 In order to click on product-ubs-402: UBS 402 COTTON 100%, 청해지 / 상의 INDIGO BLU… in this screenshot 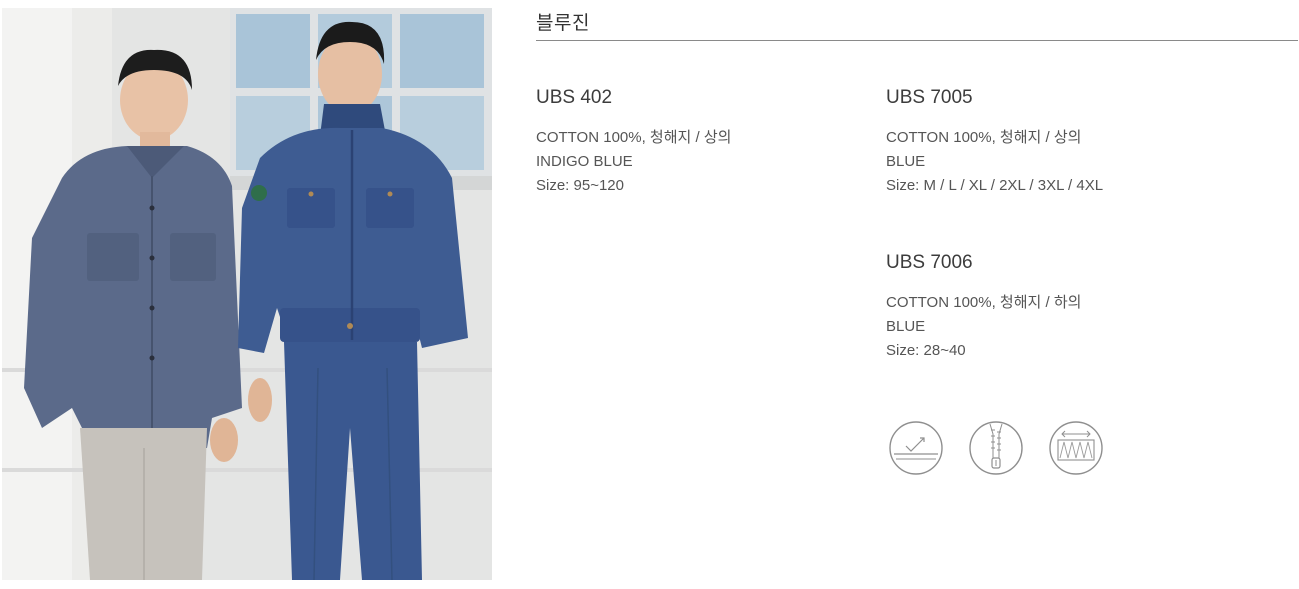, I will do `click(633, 142)`.